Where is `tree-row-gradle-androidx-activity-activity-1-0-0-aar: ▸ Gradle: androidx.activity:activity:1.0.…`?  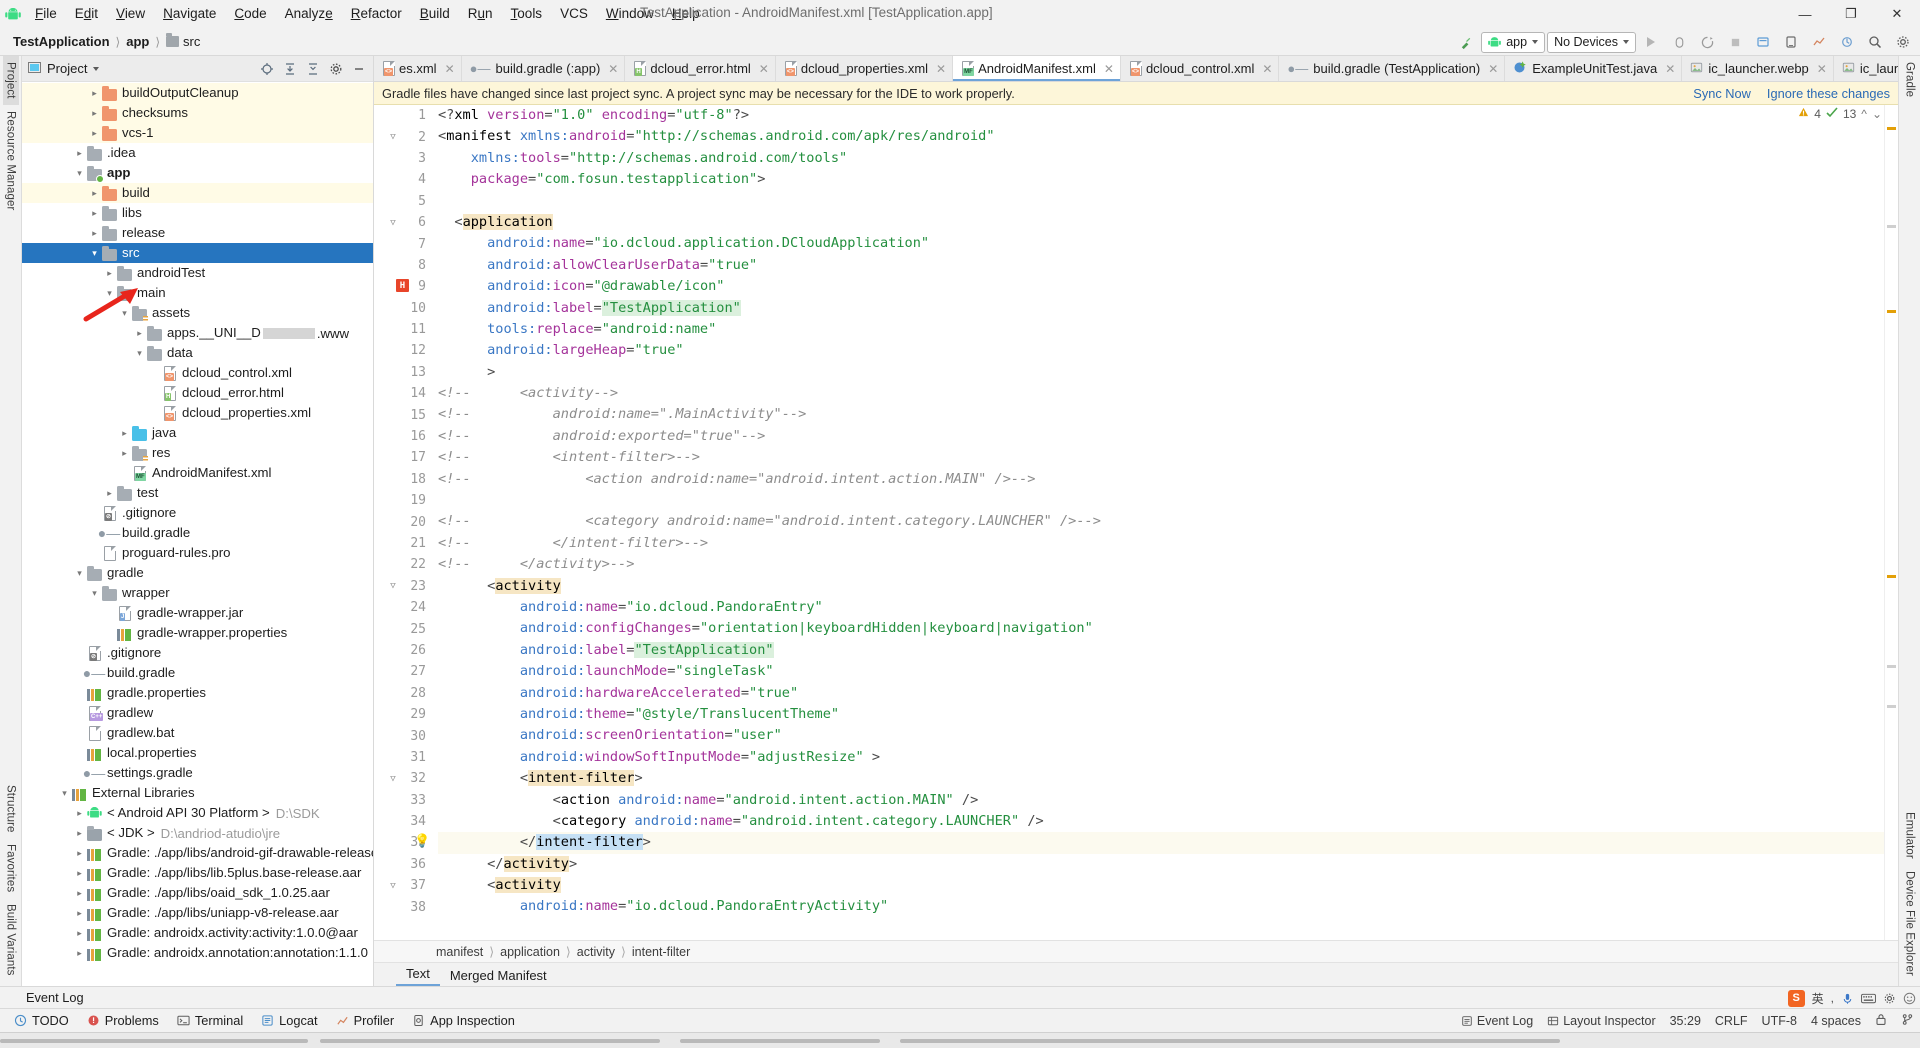 tree-row-gradle-androidx-activity-activity-1-0-0-aar: ▸ Gradle: androidx.activity:activity:1.0.… is located at coordinates (197, 933).